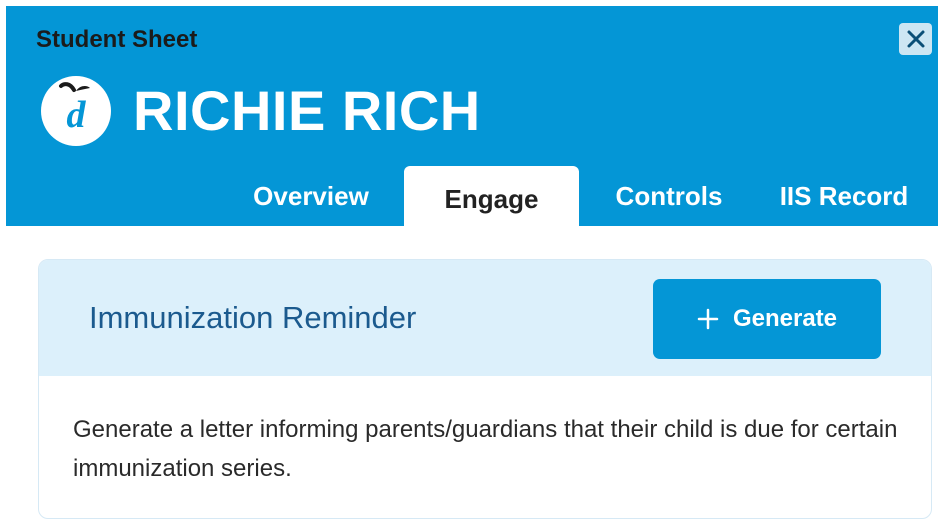  What do you see at coordinates (117, 39) in the screenshot?
I see `sheet-label: Student Sheet` at bounding box center [117, 39].